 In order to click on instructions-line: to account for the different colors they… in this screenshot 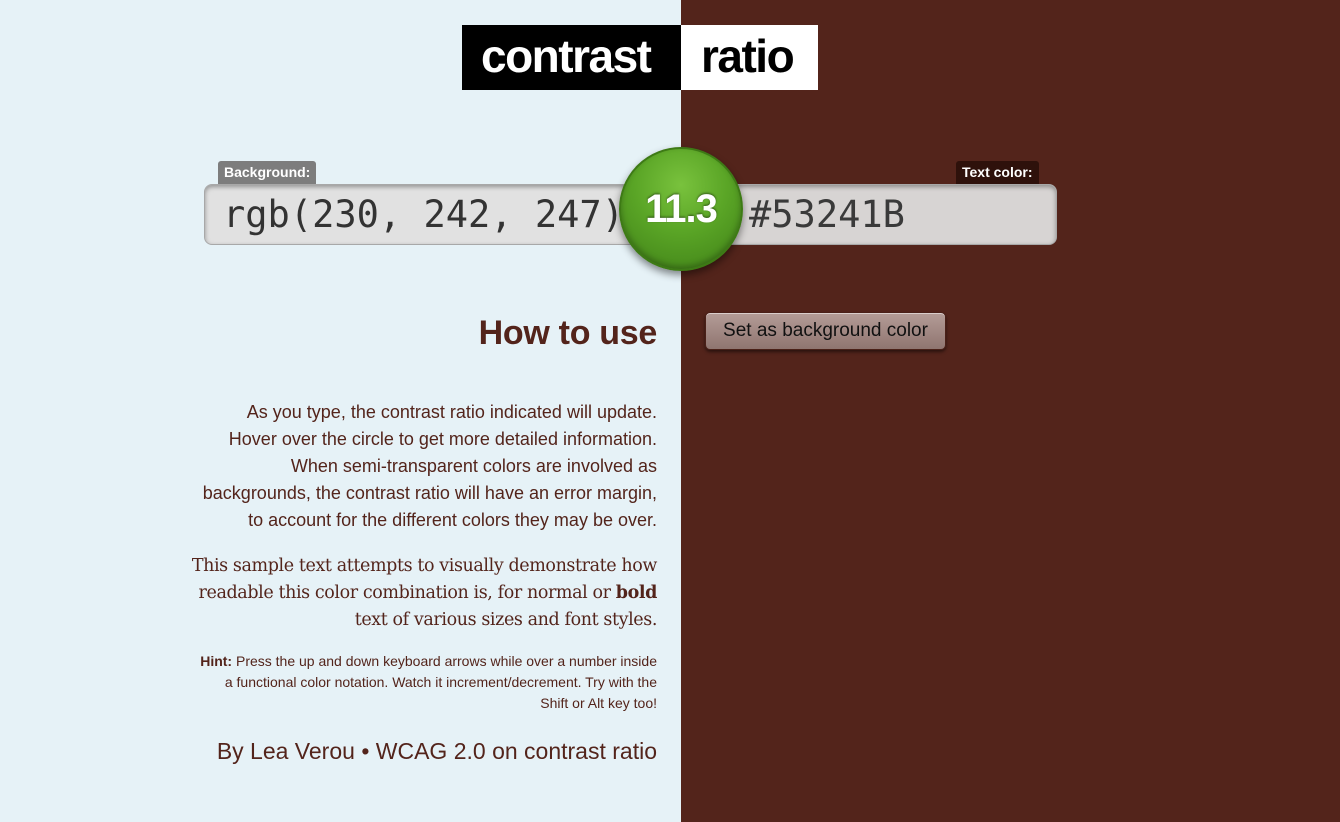, I will do `click(452, 520)`.